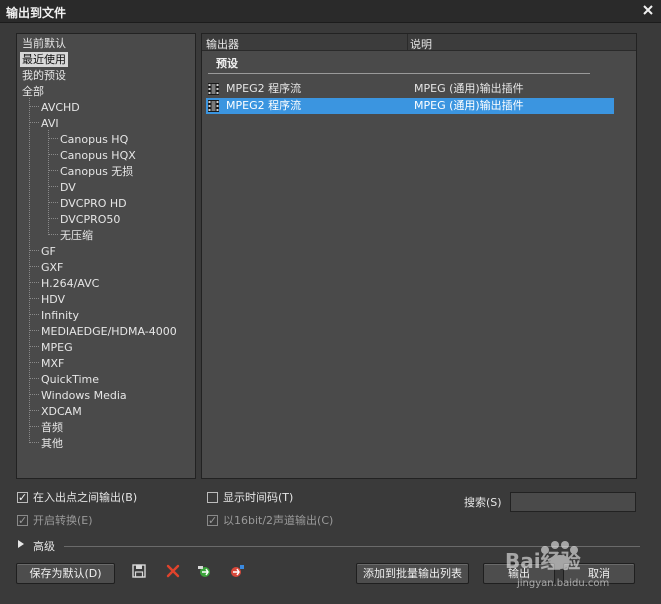 The image size is (661, 604). I want to click on column-header-exporter: 输出器, so click(222, 44).